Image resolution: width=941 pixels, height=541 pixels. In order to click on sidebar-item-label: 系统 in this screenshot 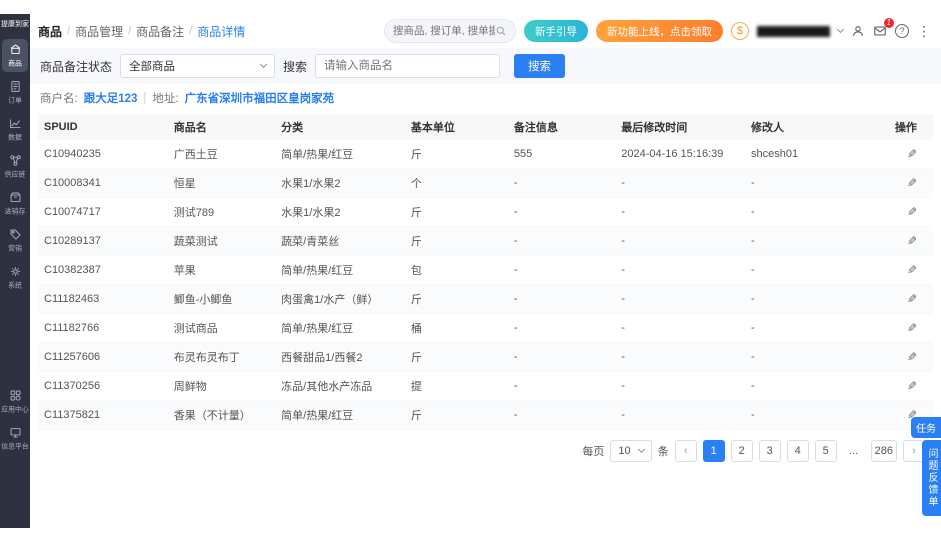, I will do `click(15, 285)`.